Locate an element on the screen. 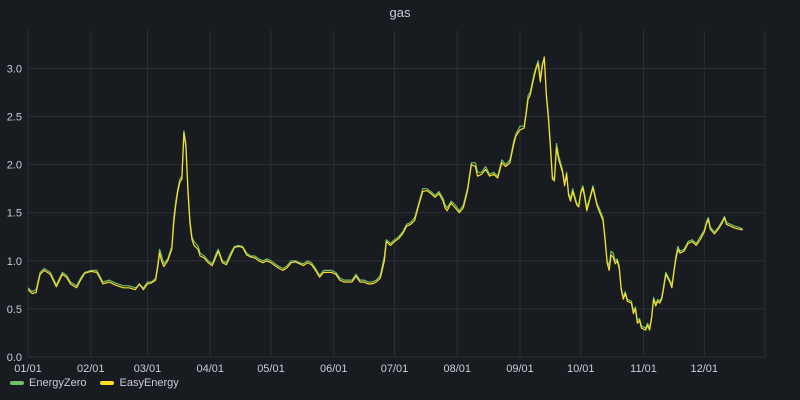  y-axis-labels: 0.00.51.01.52.02.53.0 is located at coordinates (14, 213).